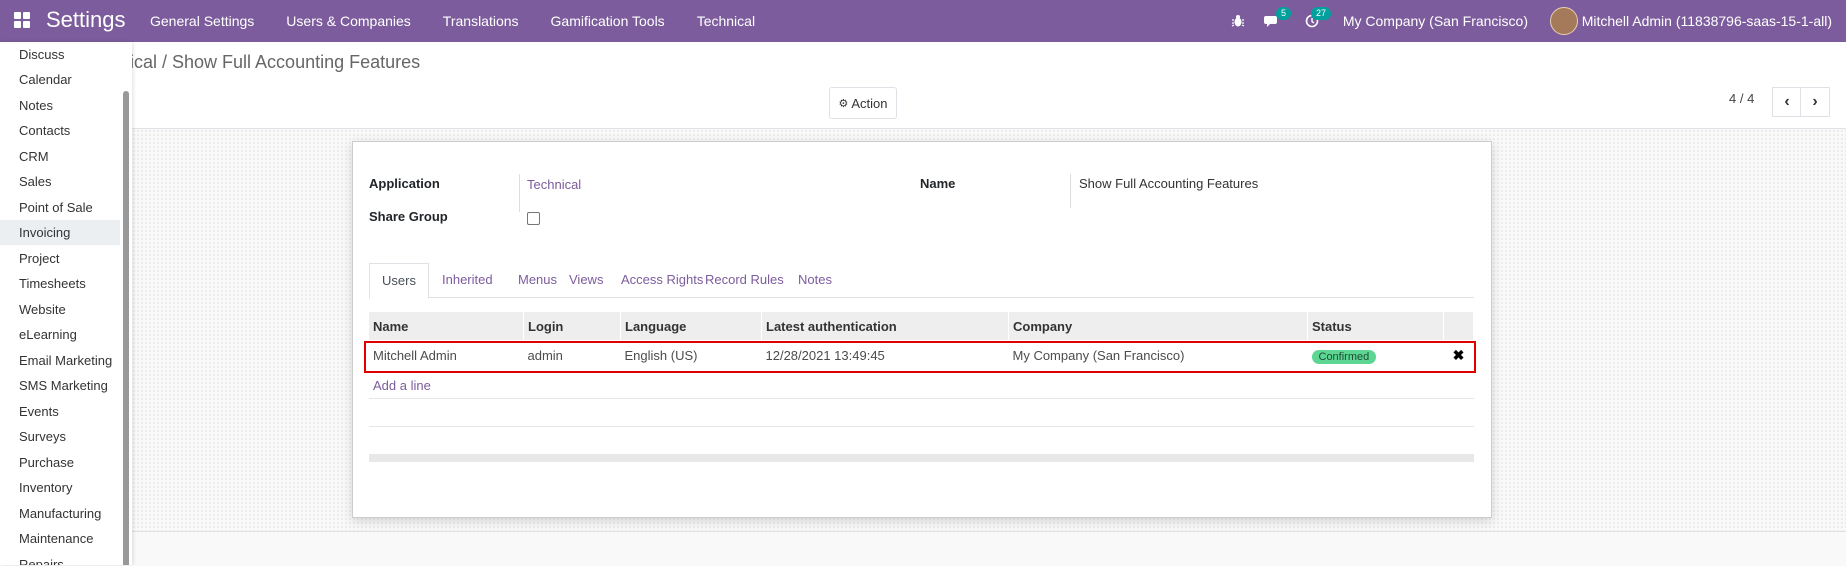 The width and height of the screenshot is (1846, 566). What do you see at coordinates (348, 21) in the screenshot?
I see `menu-users-companies: Users & Companies` at bounding box center [348, 21].